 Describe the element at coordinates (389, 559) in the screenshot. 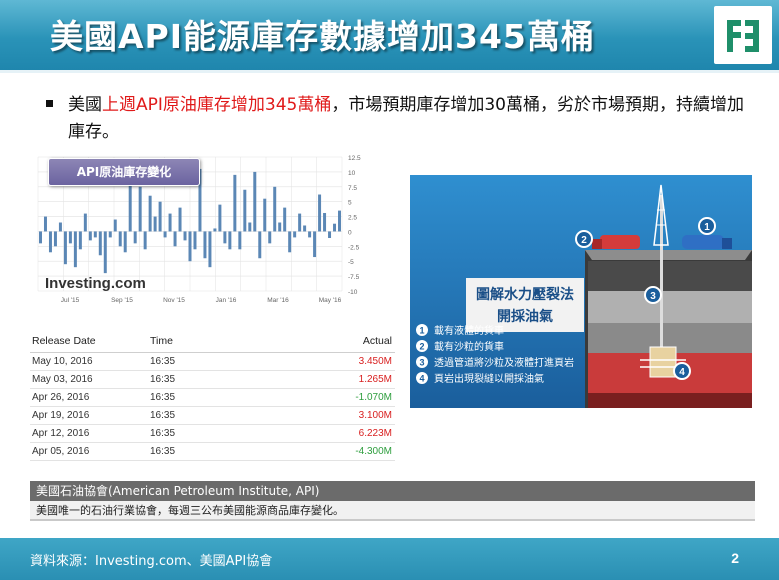

I see `footer-bar: 資料來源：Investing.com、美國API協會 2` at that location.